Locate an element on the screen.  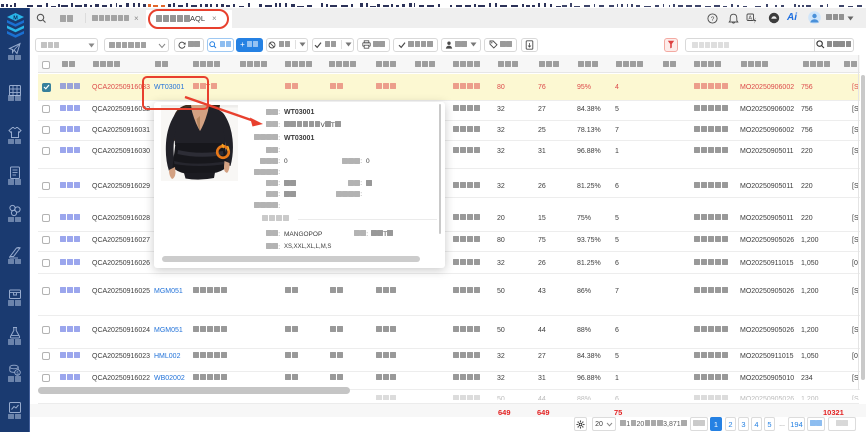
svg-text: M is located at coordinates (15, 18).